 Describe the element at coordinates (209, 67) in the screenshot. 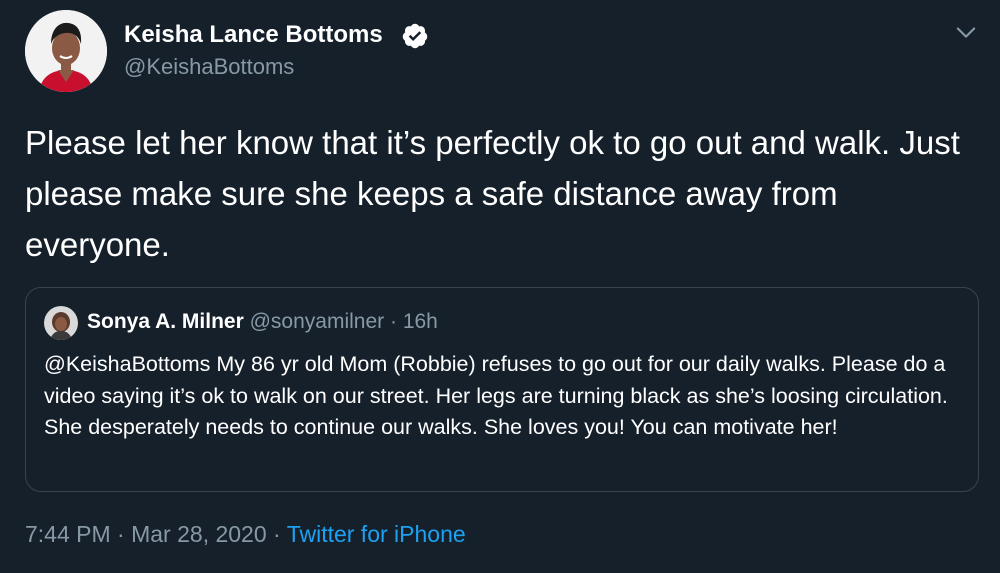

I see `author-handle: @KeishaBottoms` at that location.